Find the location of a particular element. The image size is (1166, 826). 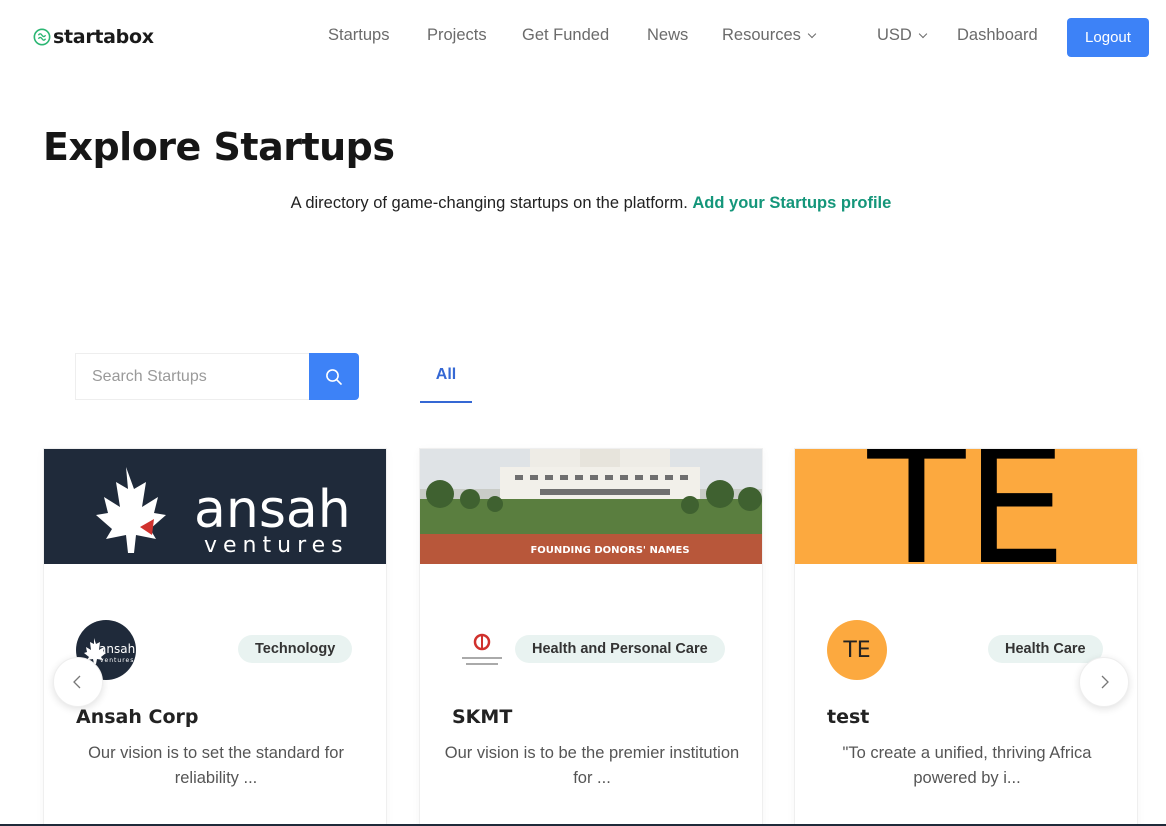

card-banner-image: ansah ventures is located at coordinates (215, 506).